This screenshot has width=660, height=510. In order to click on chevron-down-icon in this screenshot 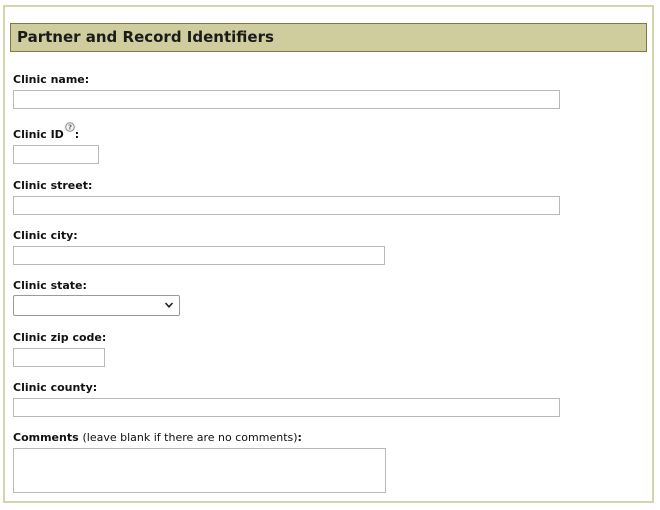, I will do `click(169, 305)`.